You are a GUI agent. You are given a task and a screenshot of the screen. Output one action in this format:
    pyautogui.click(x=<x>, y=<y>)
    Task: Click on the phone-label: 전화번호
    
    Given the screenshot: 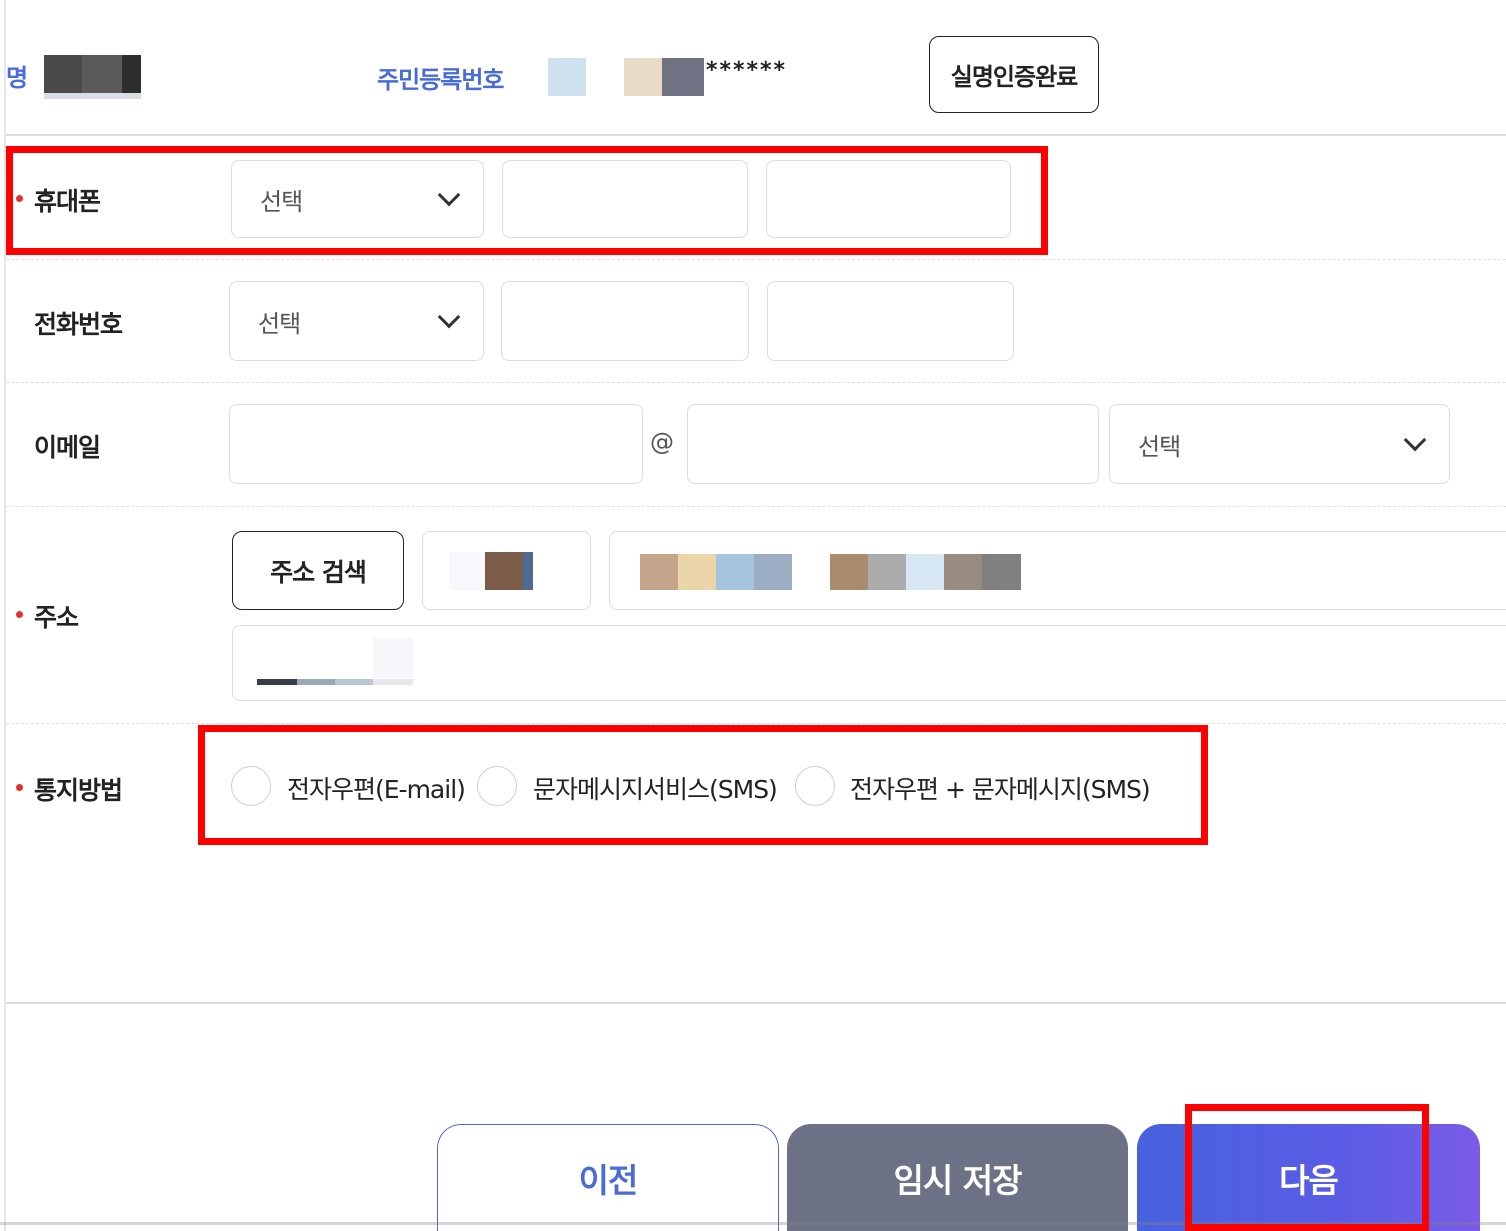 What is the action you would take?
    pyautogui.click(x=78, y=324)
    